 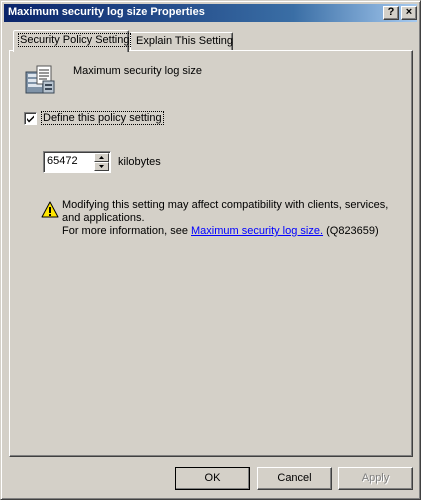 What do you see at coordinates (137, 71) in the screenshot?
I see `policy-name: Maximum security log size` at bounding box center [137, 71].